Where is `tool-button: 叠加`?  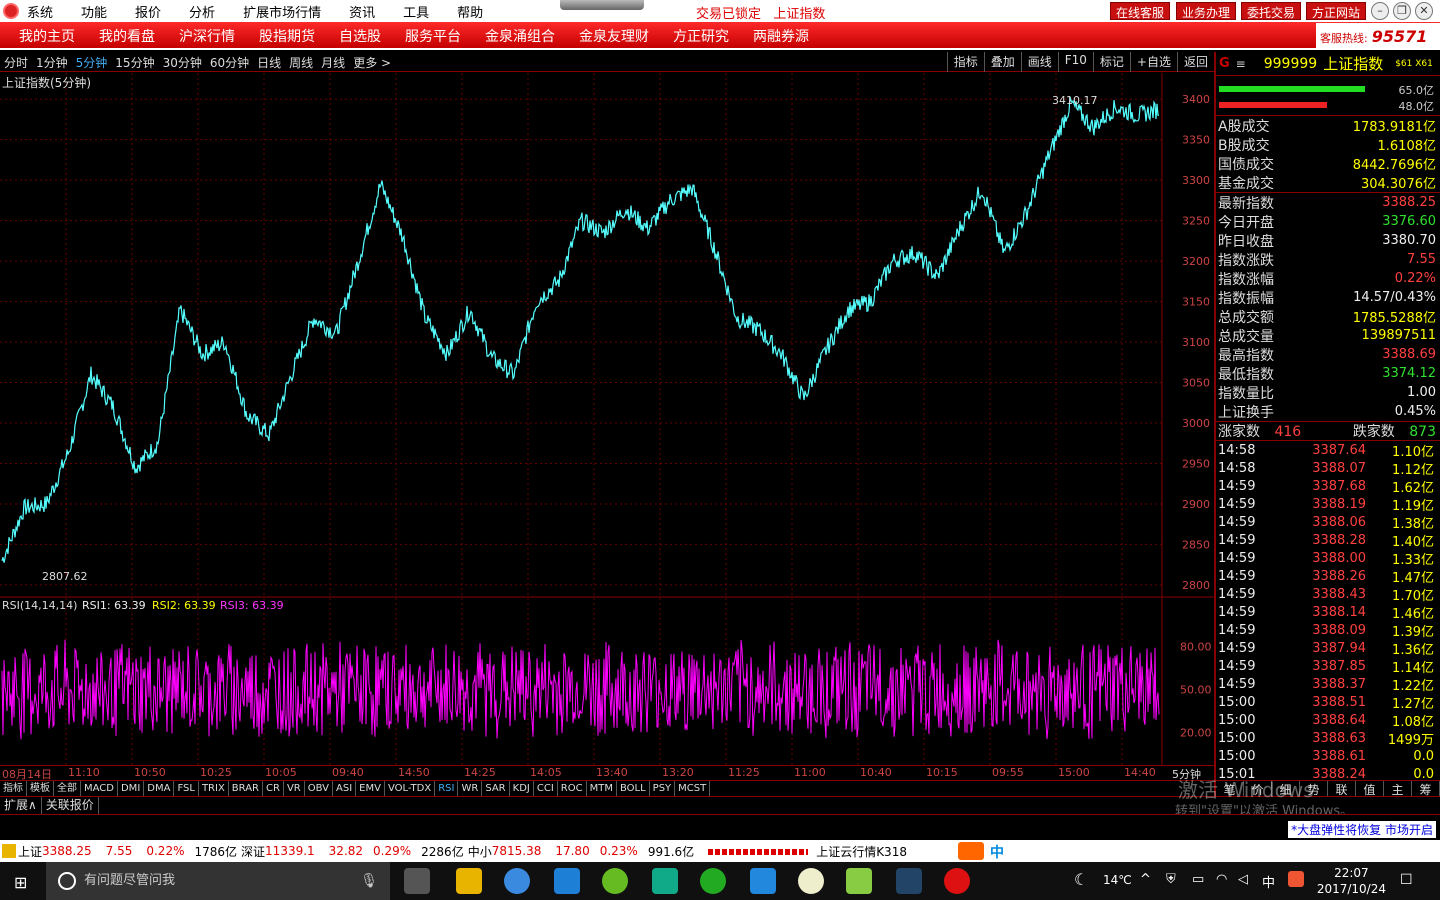
tool-button: 叠加 is located at coordinates (1002, 62).